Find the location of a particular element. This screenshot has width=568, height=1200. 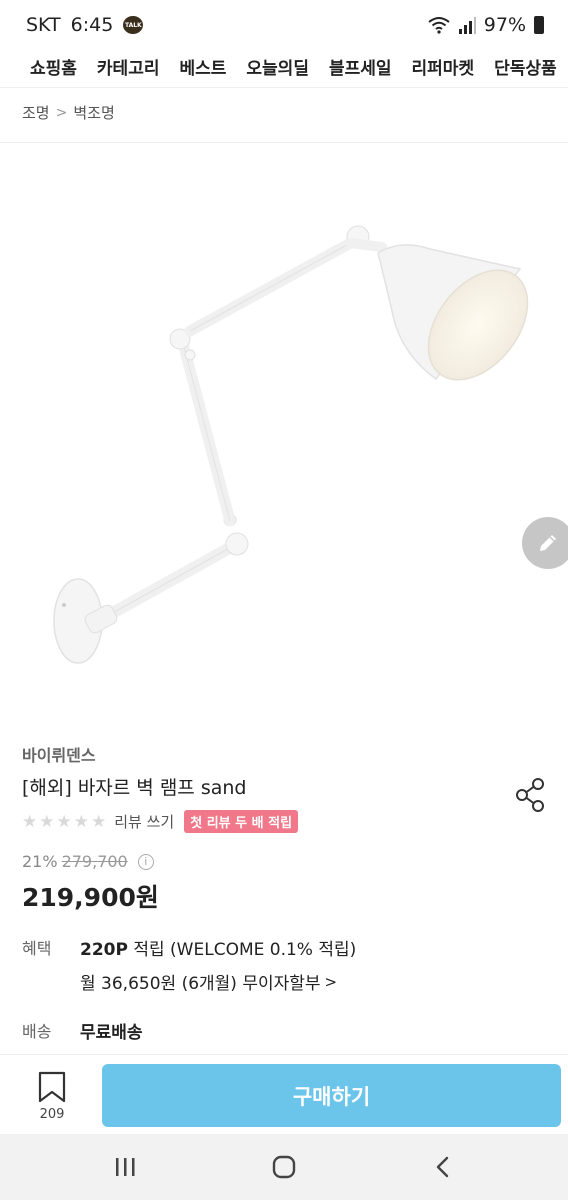

wifi-icon is located at coordinates (439, 25).